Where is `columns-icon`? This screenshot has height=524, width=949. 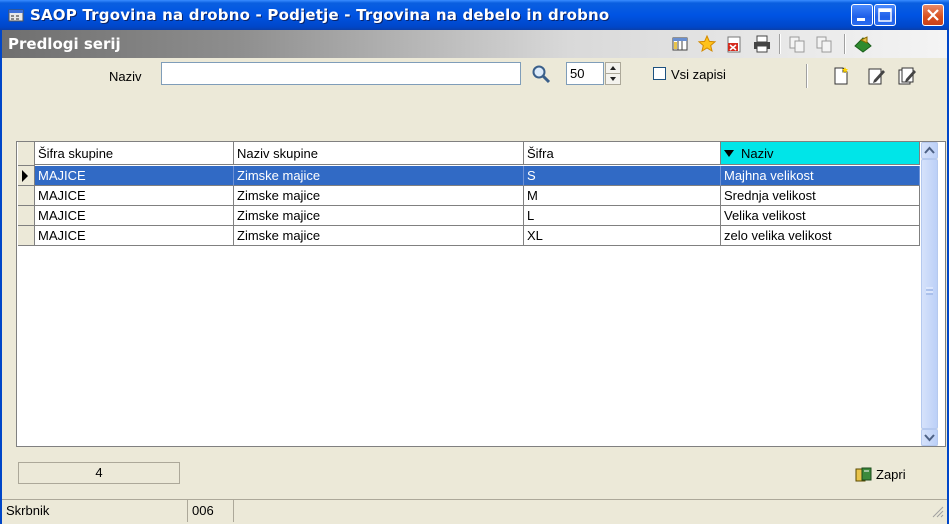 columns-icon is located at coordinates (680, 44).